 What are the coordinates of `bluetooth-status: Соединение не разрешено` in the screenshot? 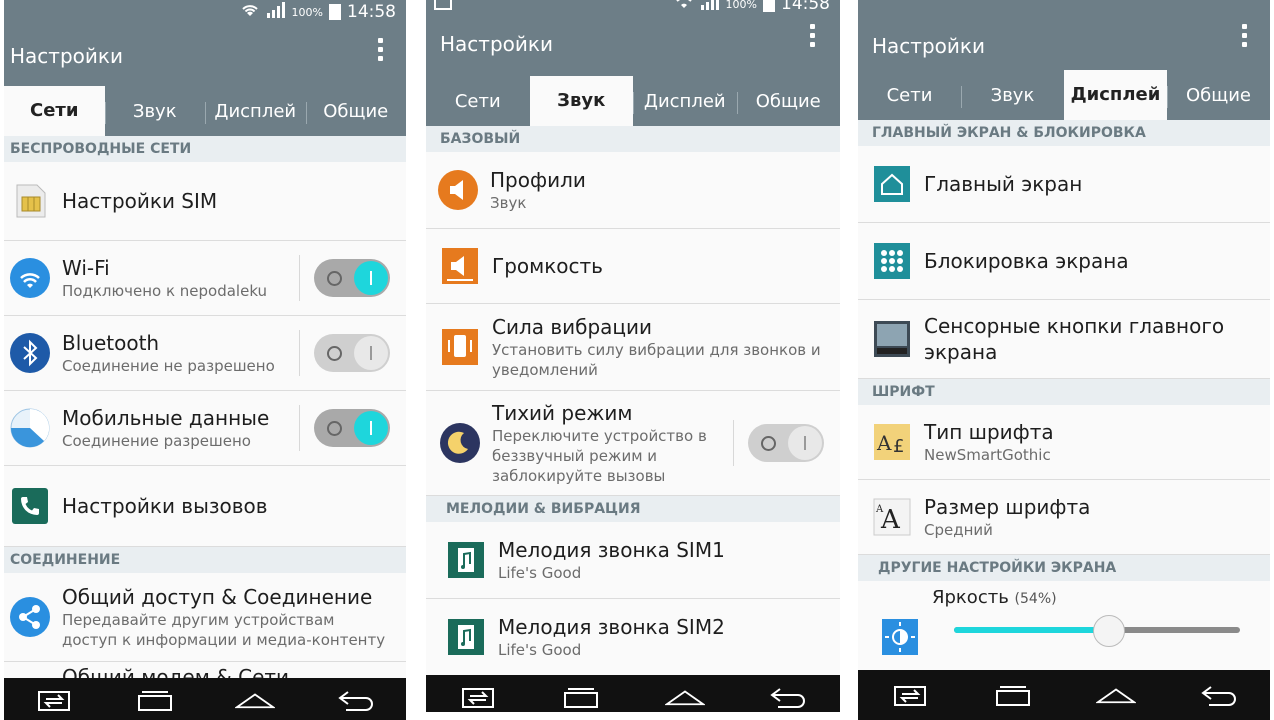 It's located at (168, 366).